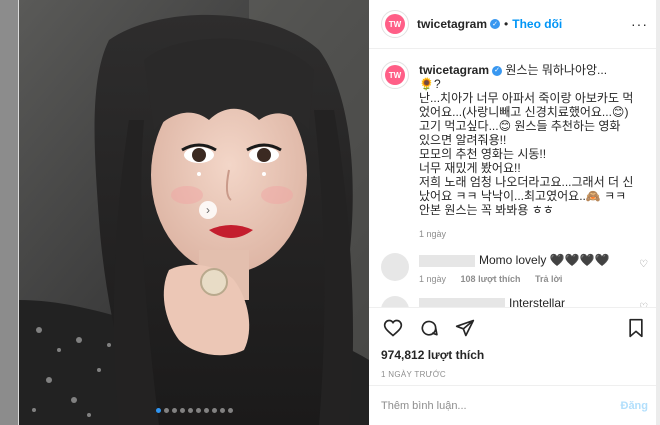 The width and height of the screenshot is (660, 425). Describe the element at coordinates (526, 182) in the screenshot. I see `caption-line: 저희 노래 엄청 나오더라고요...그래서 더 신` at that location.